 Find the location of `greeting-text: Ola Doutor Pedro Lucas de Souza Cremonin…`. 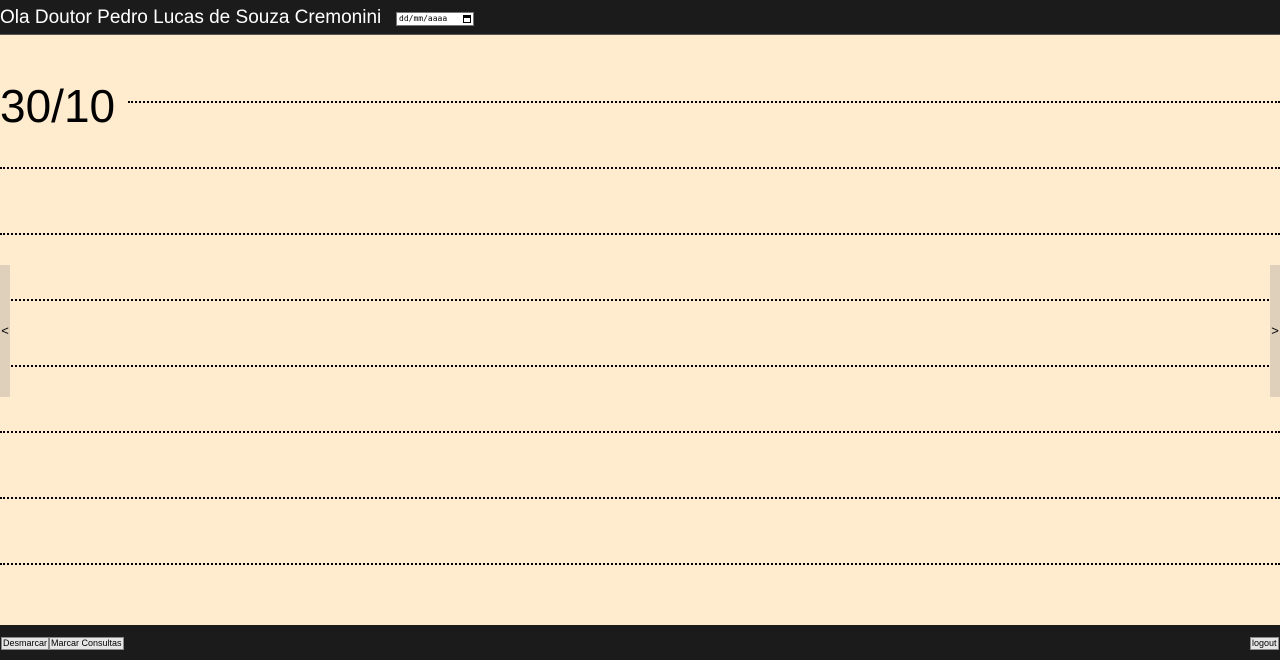

greeting-text: Ola Doutor Pedro Lucas de Souza Cremonin… is located at coordinates (191, 17).